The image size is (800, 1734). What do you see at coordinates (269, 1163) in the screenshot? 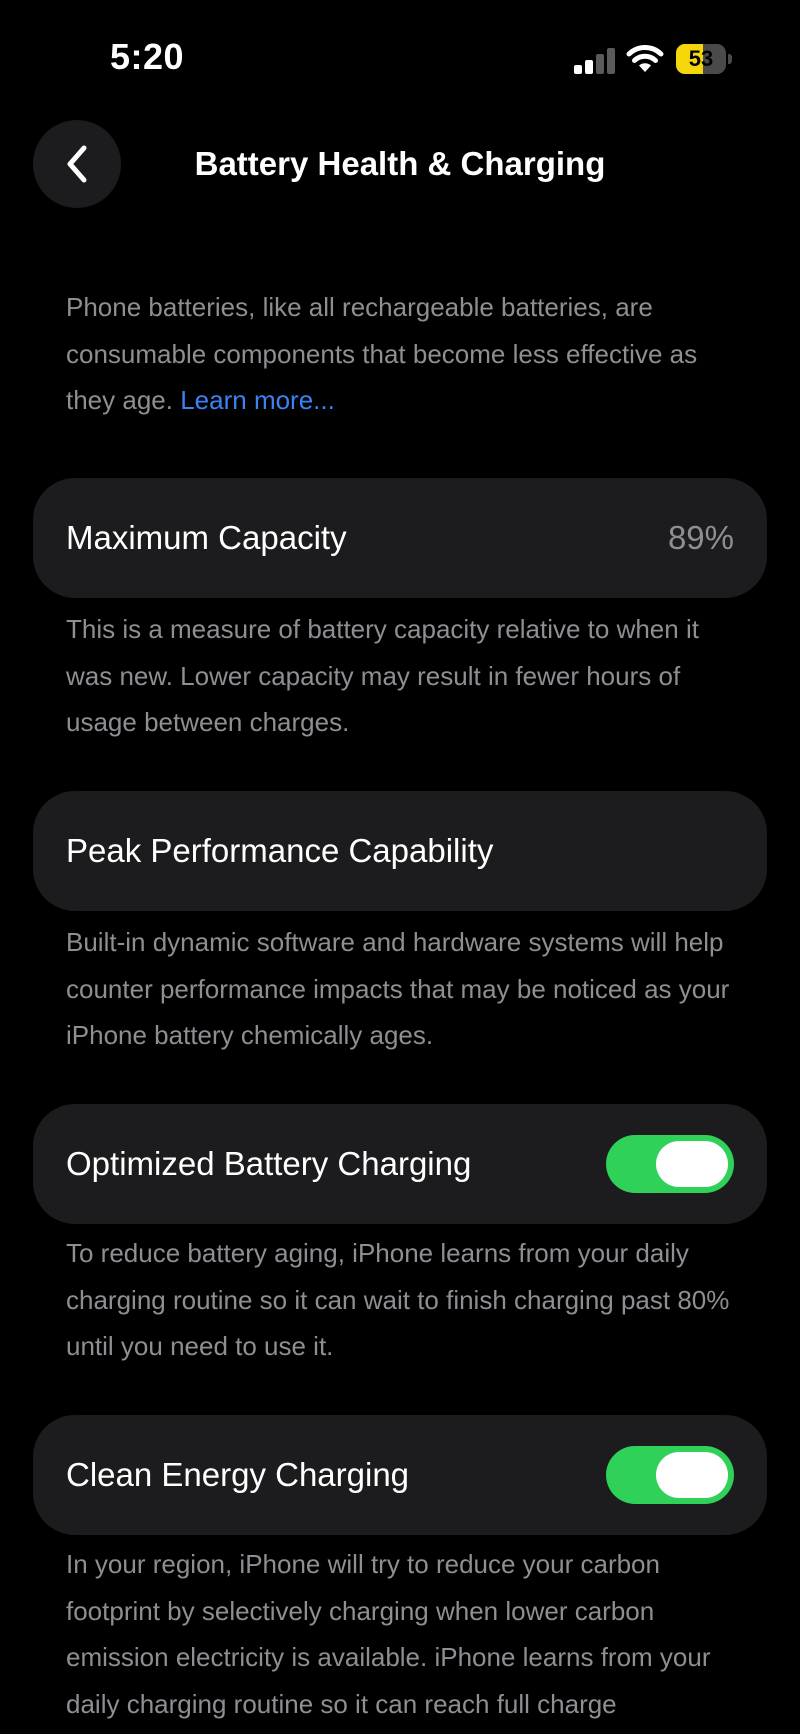
I see `optimized-charging-label: Optimized Battery Charging` at bounding box center [269, 1163].